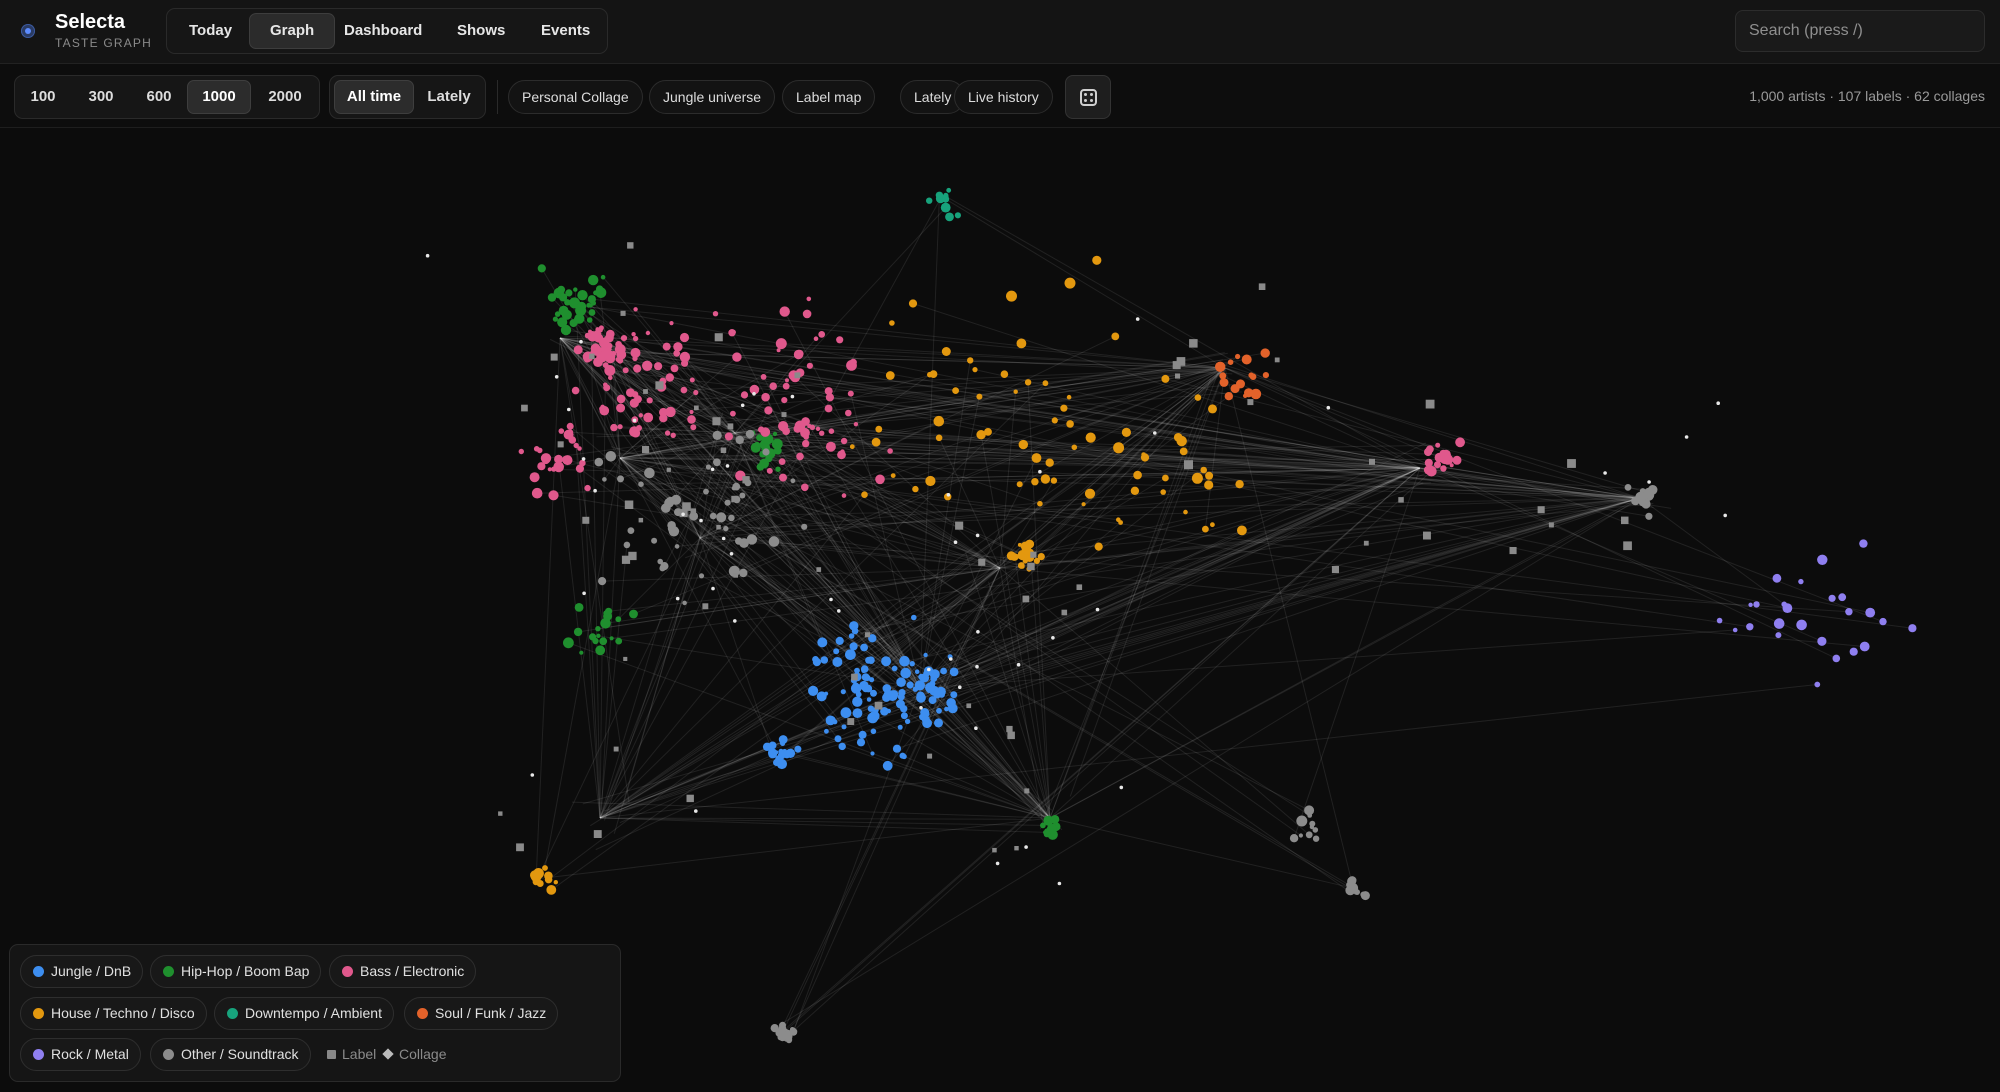 This screenshot has height=1092, width=2000. Describe the element at coordinates (210, 31) in the screenshot. I see `nav-today: Today` at that location.